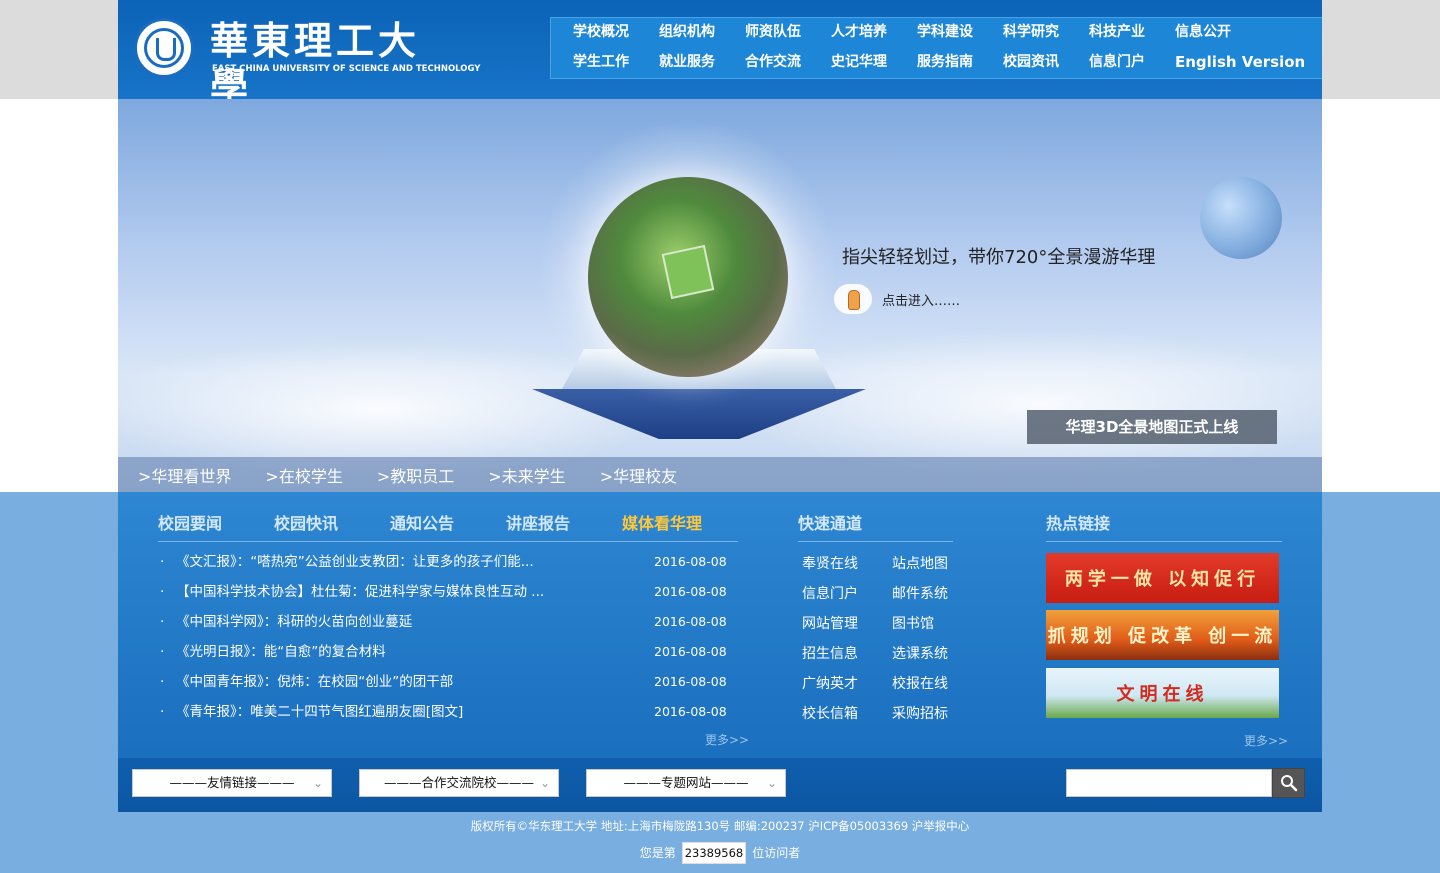 The width and height of the screenshot is (1440, 873). I want to click on select-value: ———专题网站———, so click(686, 782).